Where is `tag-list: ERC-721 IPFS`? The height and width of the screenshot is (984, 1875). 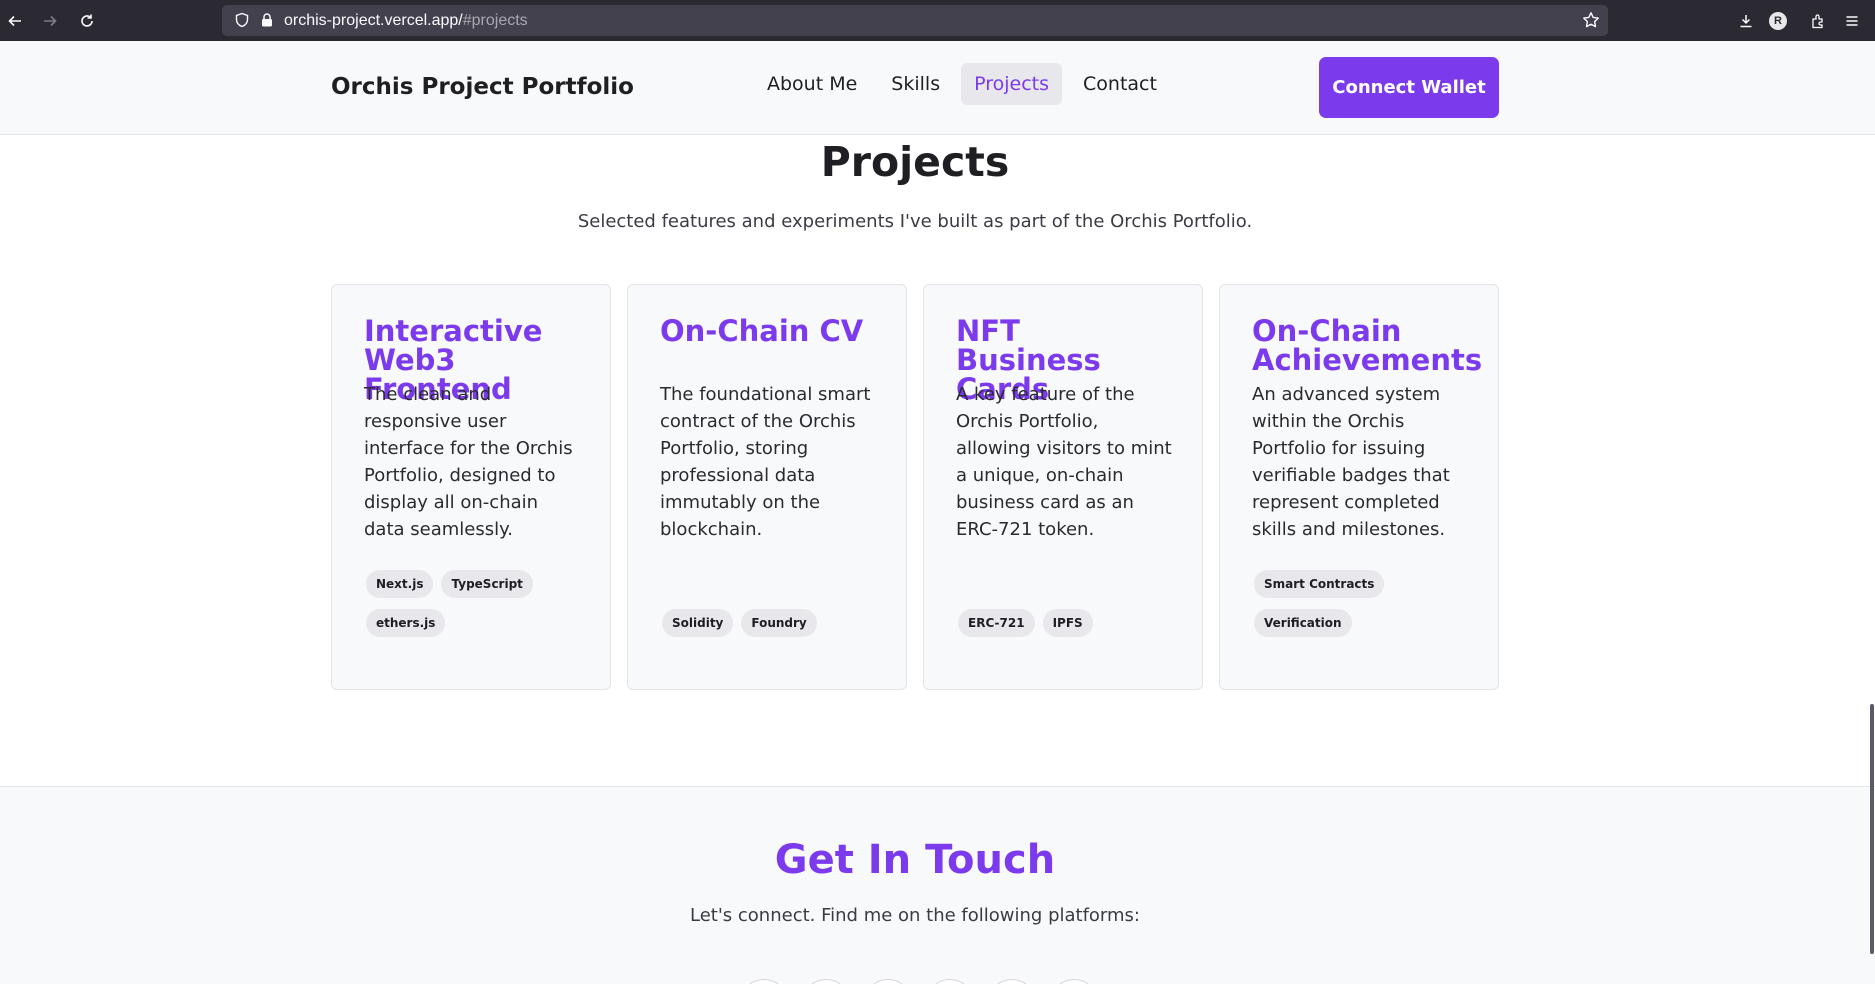 tag-list: ERC-721 IPFS is located at coordinates (1070, 623).